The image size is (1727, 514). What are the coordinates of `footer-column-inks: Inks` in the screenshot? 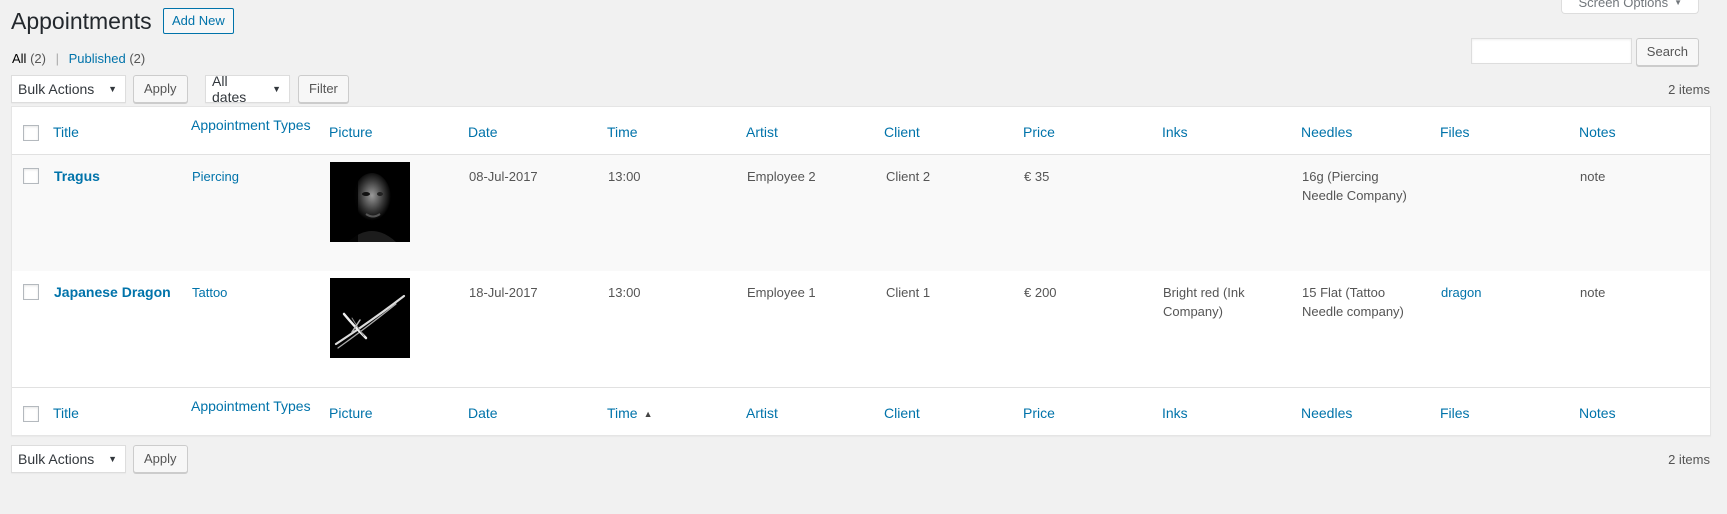 It's located at (1175, 413).